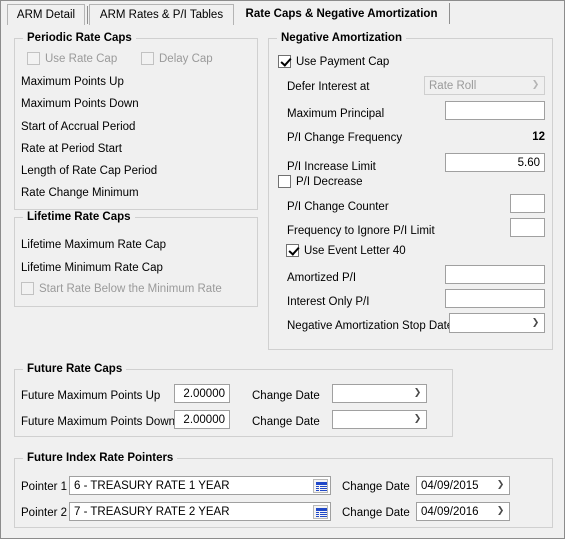 Image resolution: width=565 pixels, height=539 pixels. I want to click on use-rate-cap-checkbox: Use Rate Cap, so click(72, 58).